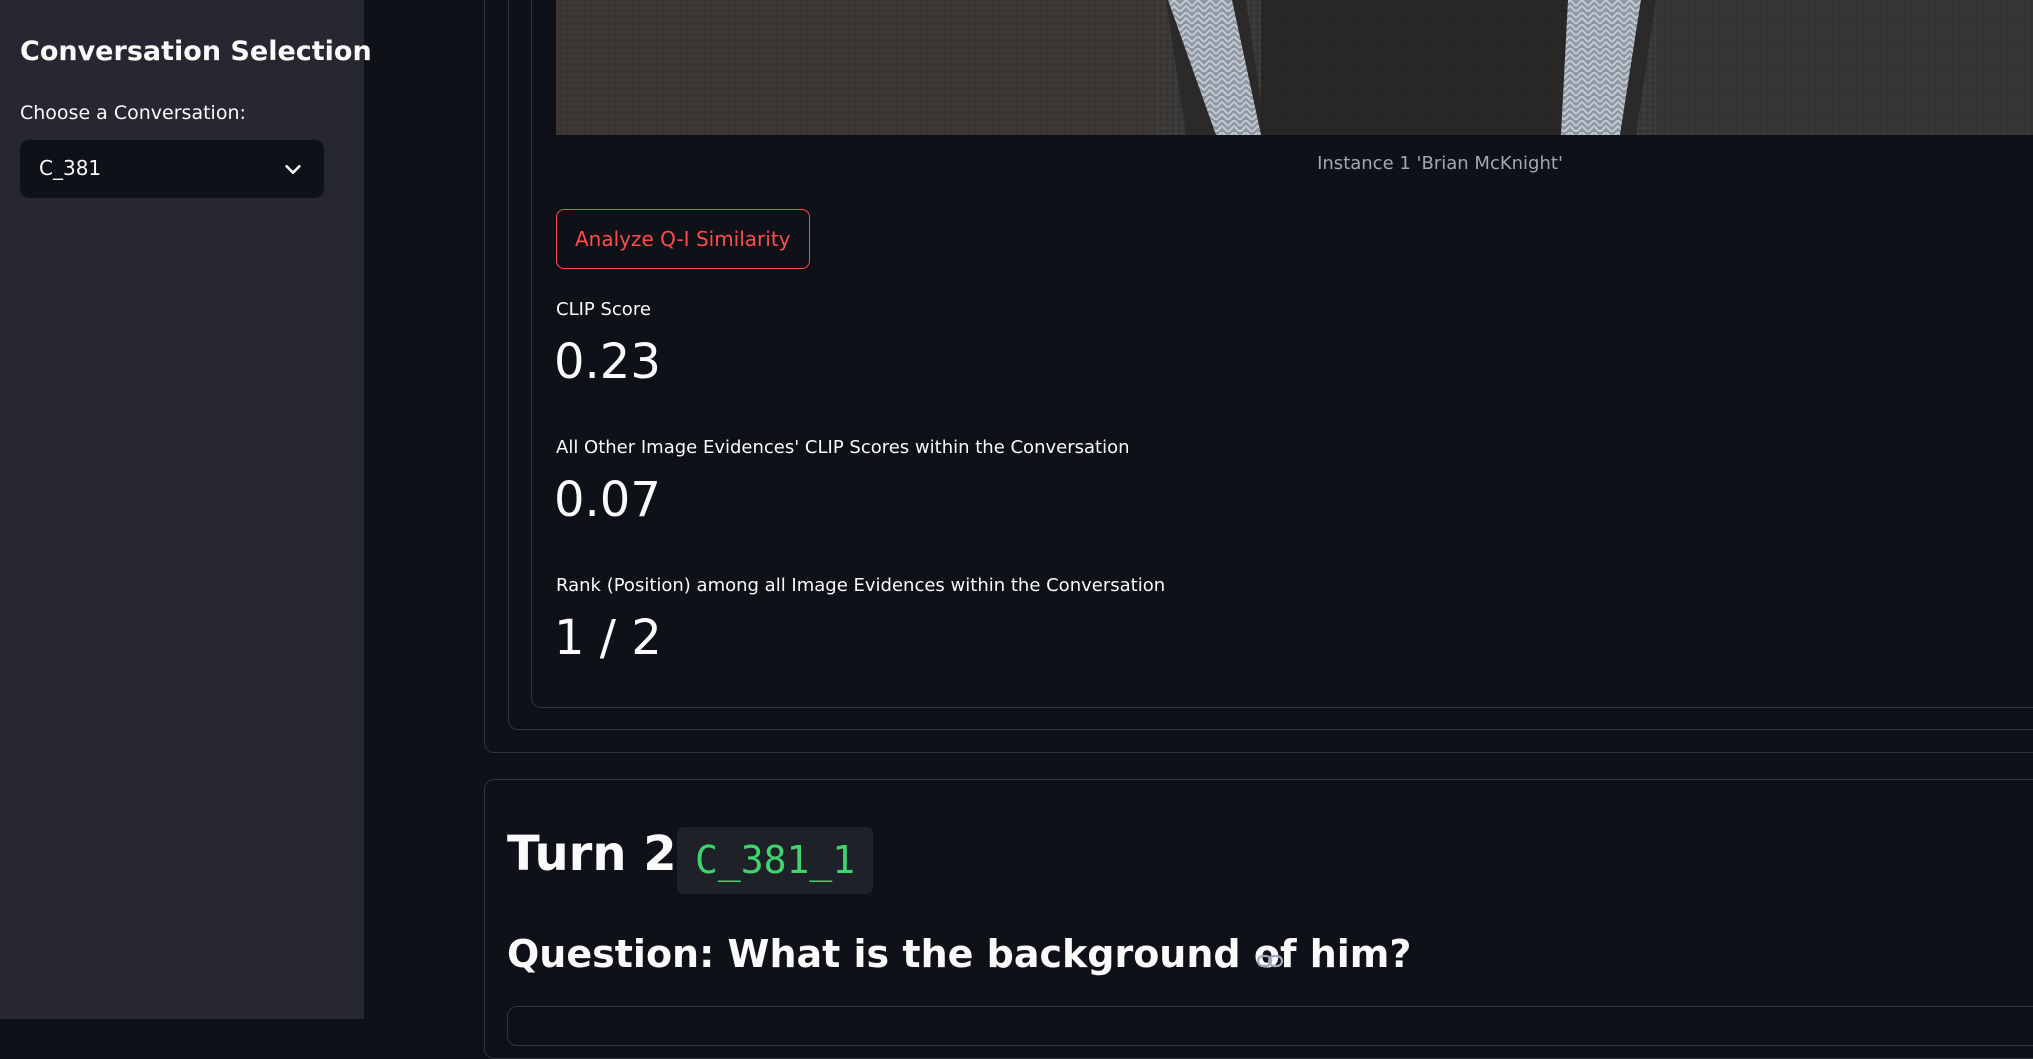 The height and width of the screenshot is (1059, 2033). Describe the element at coordinates (608, 638) in the screenshot. I see `rank-value: 1 / 2` at that location.